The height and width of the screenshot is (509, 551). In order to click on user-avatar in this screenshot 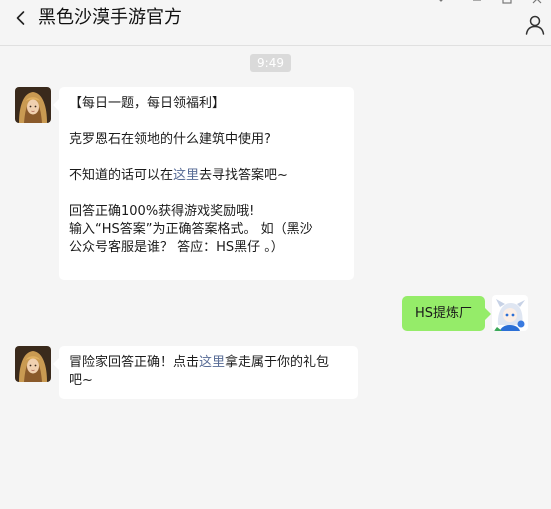, I will do `click(510, 313)`.